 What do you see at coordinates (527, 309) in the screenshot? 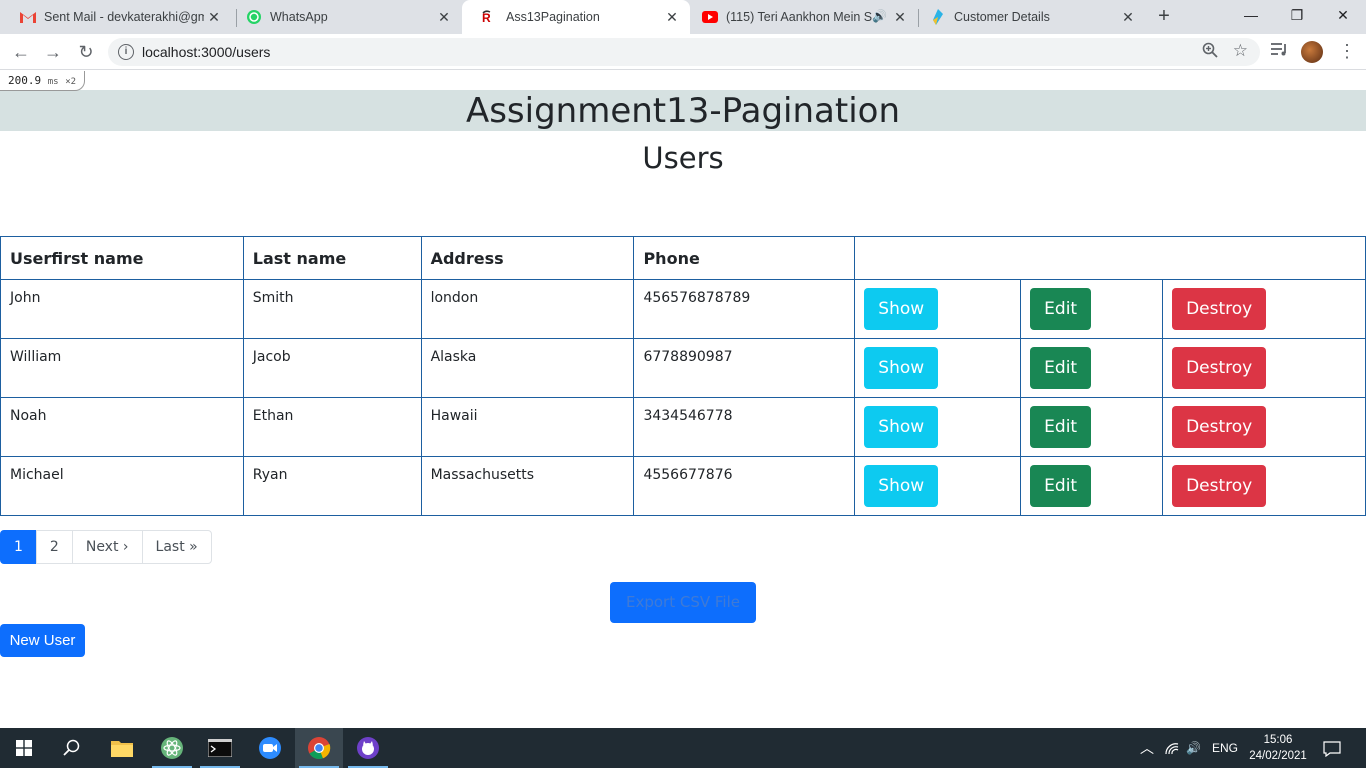
I see `cell-address: london` at bounding box center [527, 309].